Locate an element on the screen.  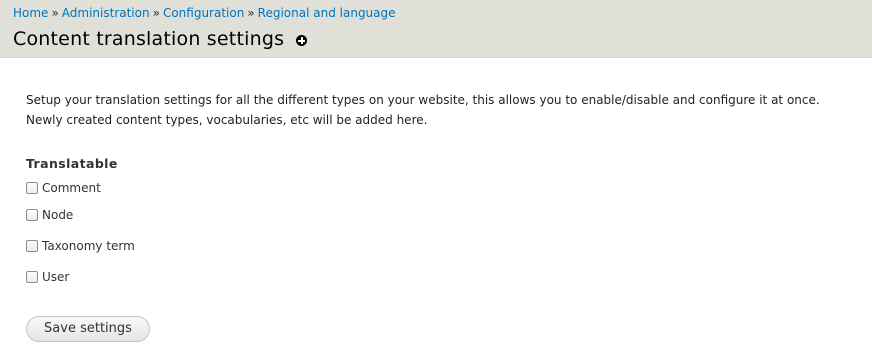
option-taxonomy-term: Taxonomy term is located at coordinates (436, 245).